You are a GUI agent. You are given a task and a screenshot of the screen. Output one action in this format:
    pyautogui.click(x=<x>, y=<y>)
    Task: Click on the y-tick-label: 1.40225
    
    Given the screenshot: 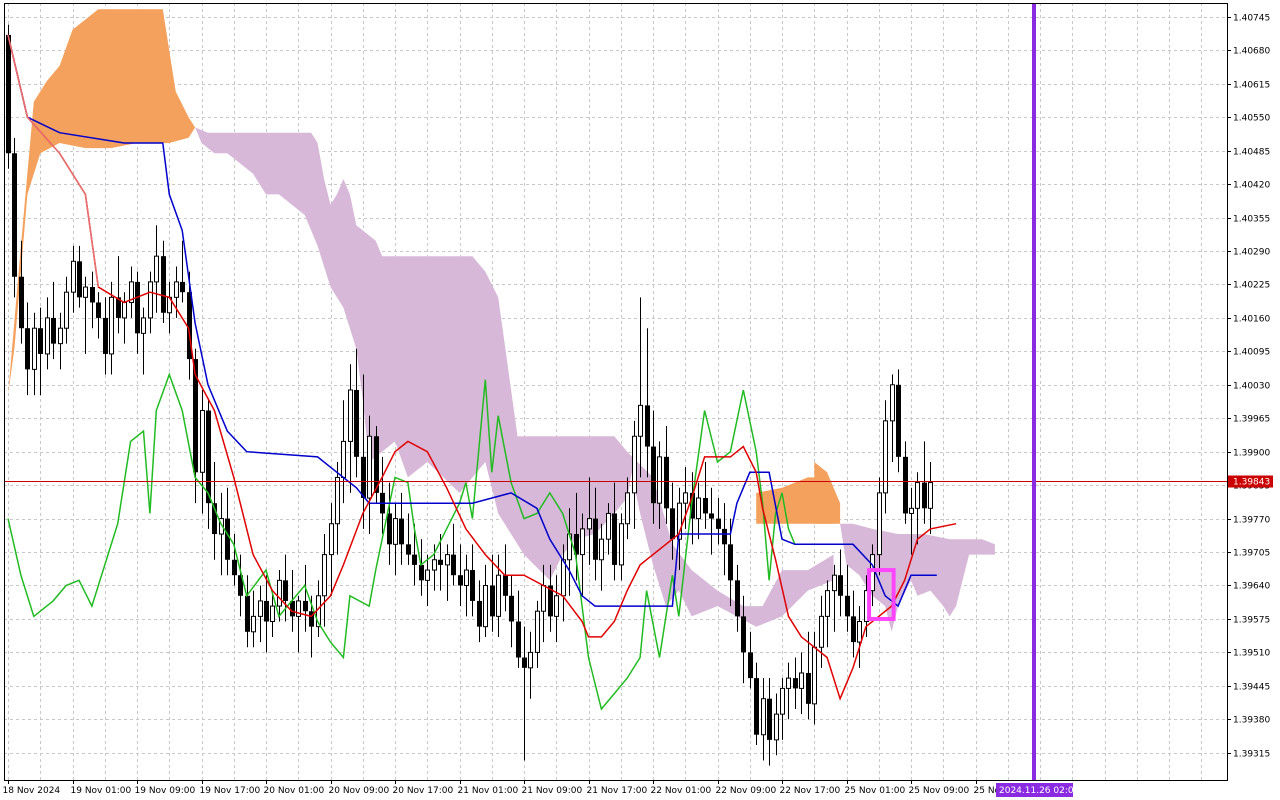 What is the action you would take?
    pyautogui.click(x=1251, y=286)
    